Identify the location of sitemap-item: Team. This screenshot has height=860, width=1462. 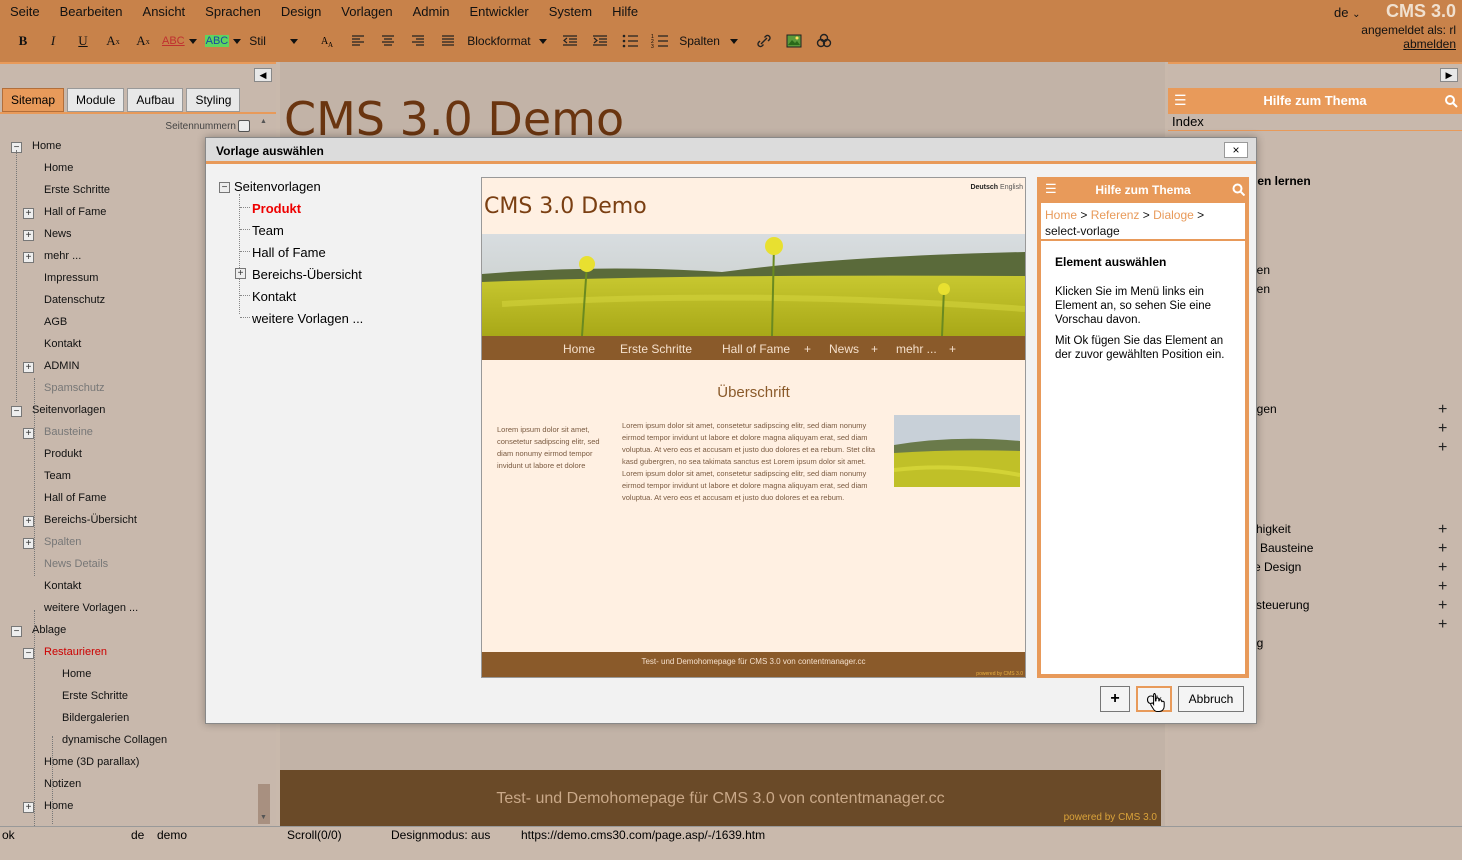
(57, 476).